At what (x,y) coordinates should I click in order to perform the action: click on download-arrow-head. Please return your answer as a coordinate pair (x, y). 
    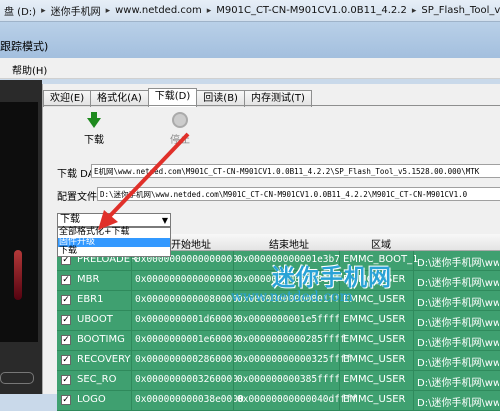
    Looking at the image, I should click on (94, 123).